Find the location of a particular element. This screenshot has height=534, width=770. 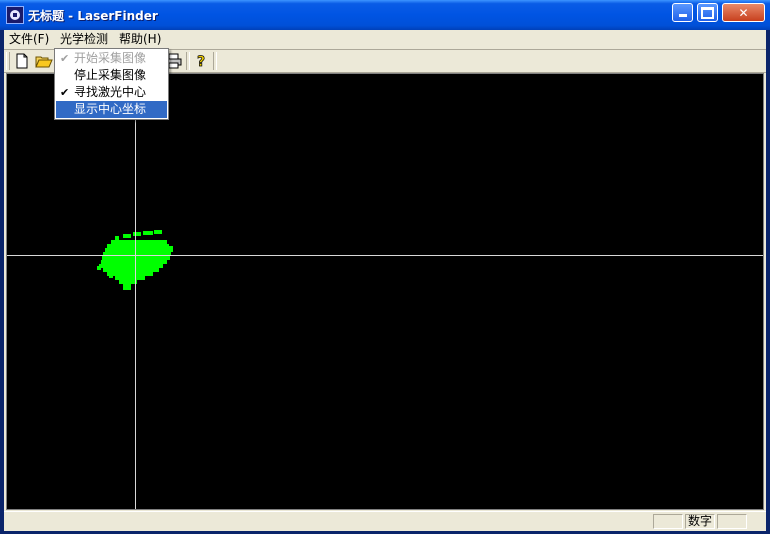

crosshair-horizontal is located at coordinates (385, 255).